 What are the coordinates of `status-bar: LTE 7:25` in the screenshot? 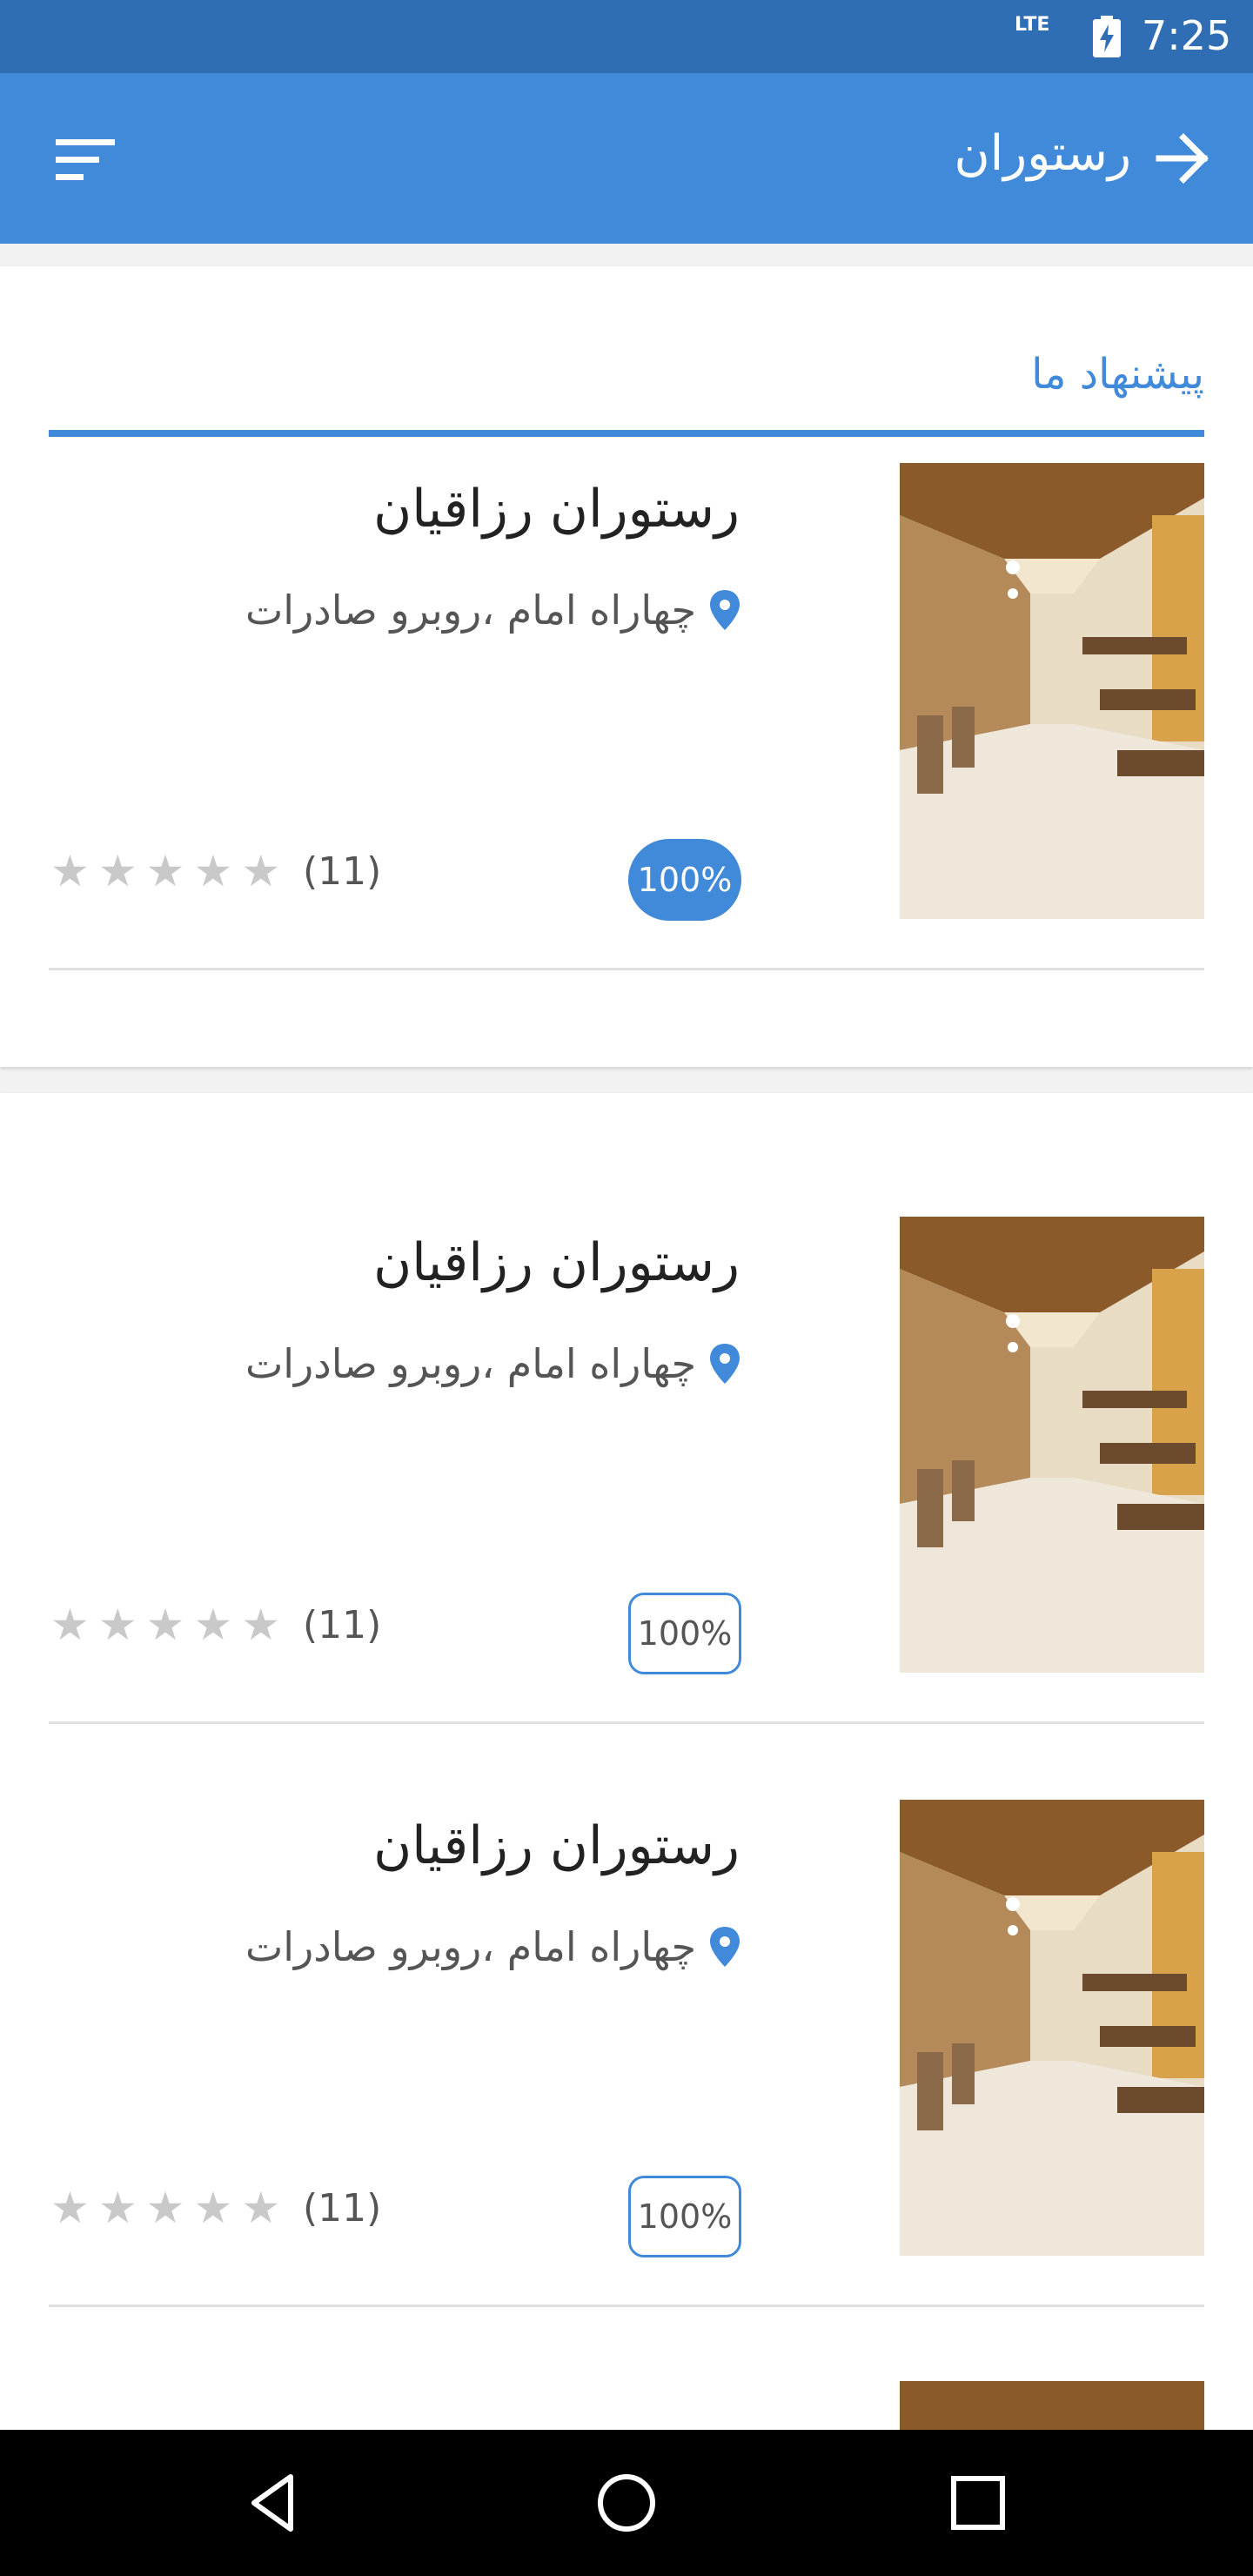 It's located at (626, 37).